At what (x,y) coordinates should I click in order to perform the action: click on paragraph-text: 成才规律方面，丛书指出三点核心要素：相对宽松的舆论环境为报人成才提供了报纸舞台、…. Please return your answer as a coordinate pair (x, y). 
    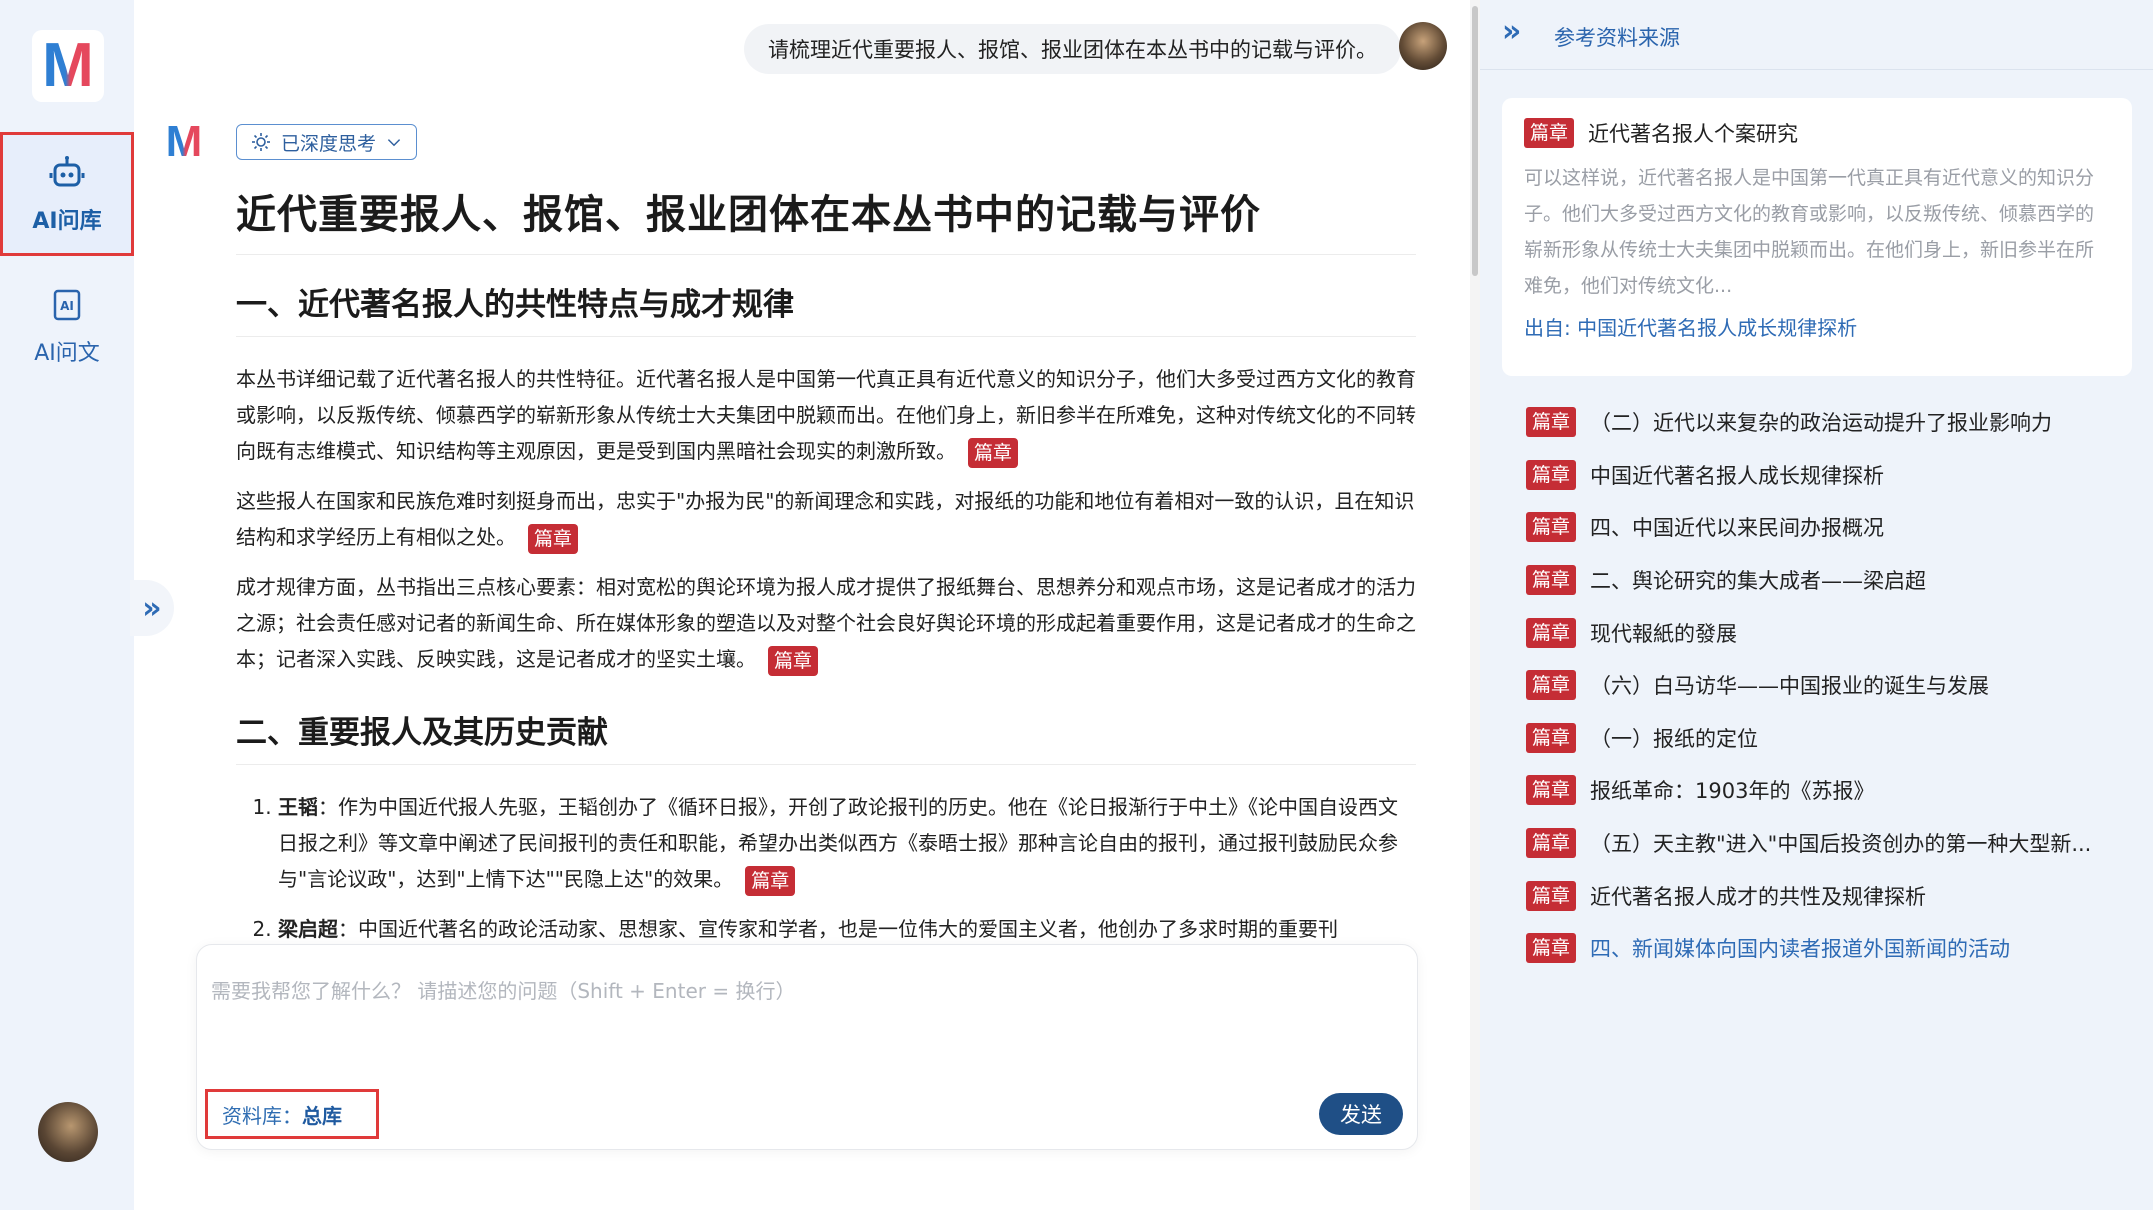
    Looking at the image, I should click on (826, 623).